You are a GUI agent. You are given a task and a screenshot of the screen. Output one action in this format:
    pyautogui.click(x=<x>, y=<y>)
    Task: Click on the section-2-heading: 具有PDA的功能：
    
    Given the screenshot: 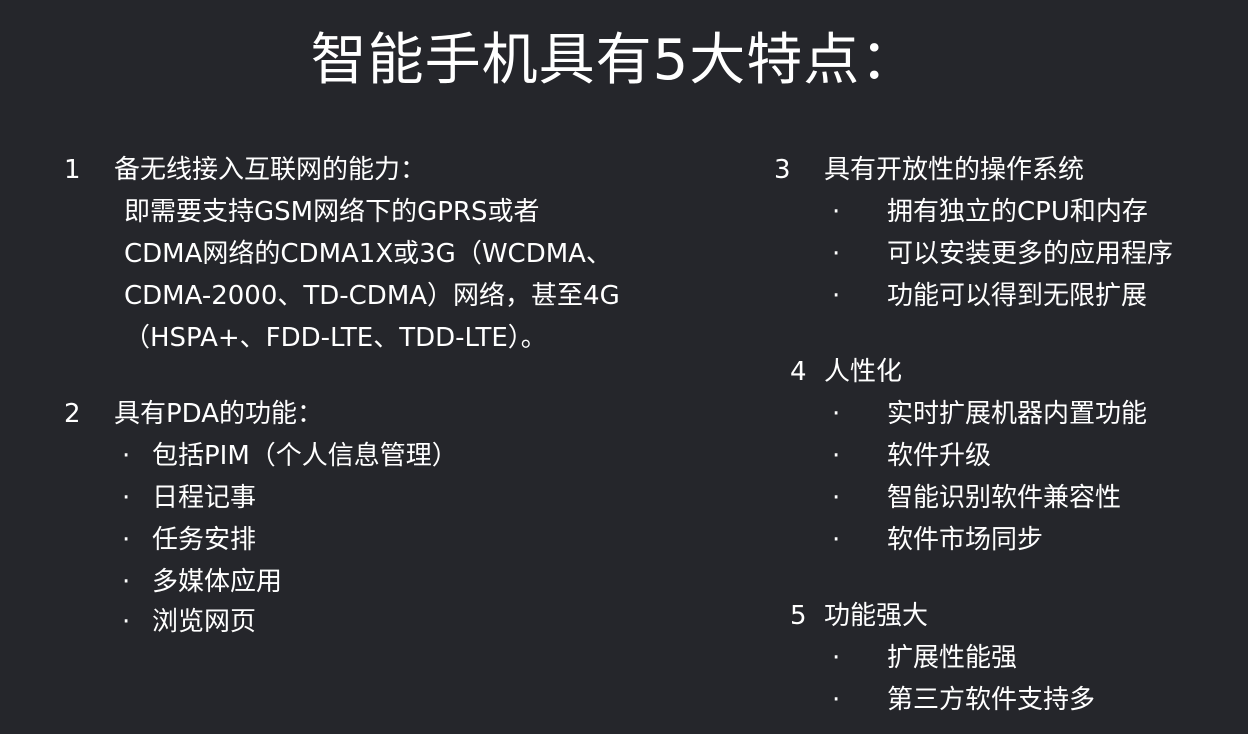 What is the action you would take?
    pyautogui.click(x=219, y=414)
    